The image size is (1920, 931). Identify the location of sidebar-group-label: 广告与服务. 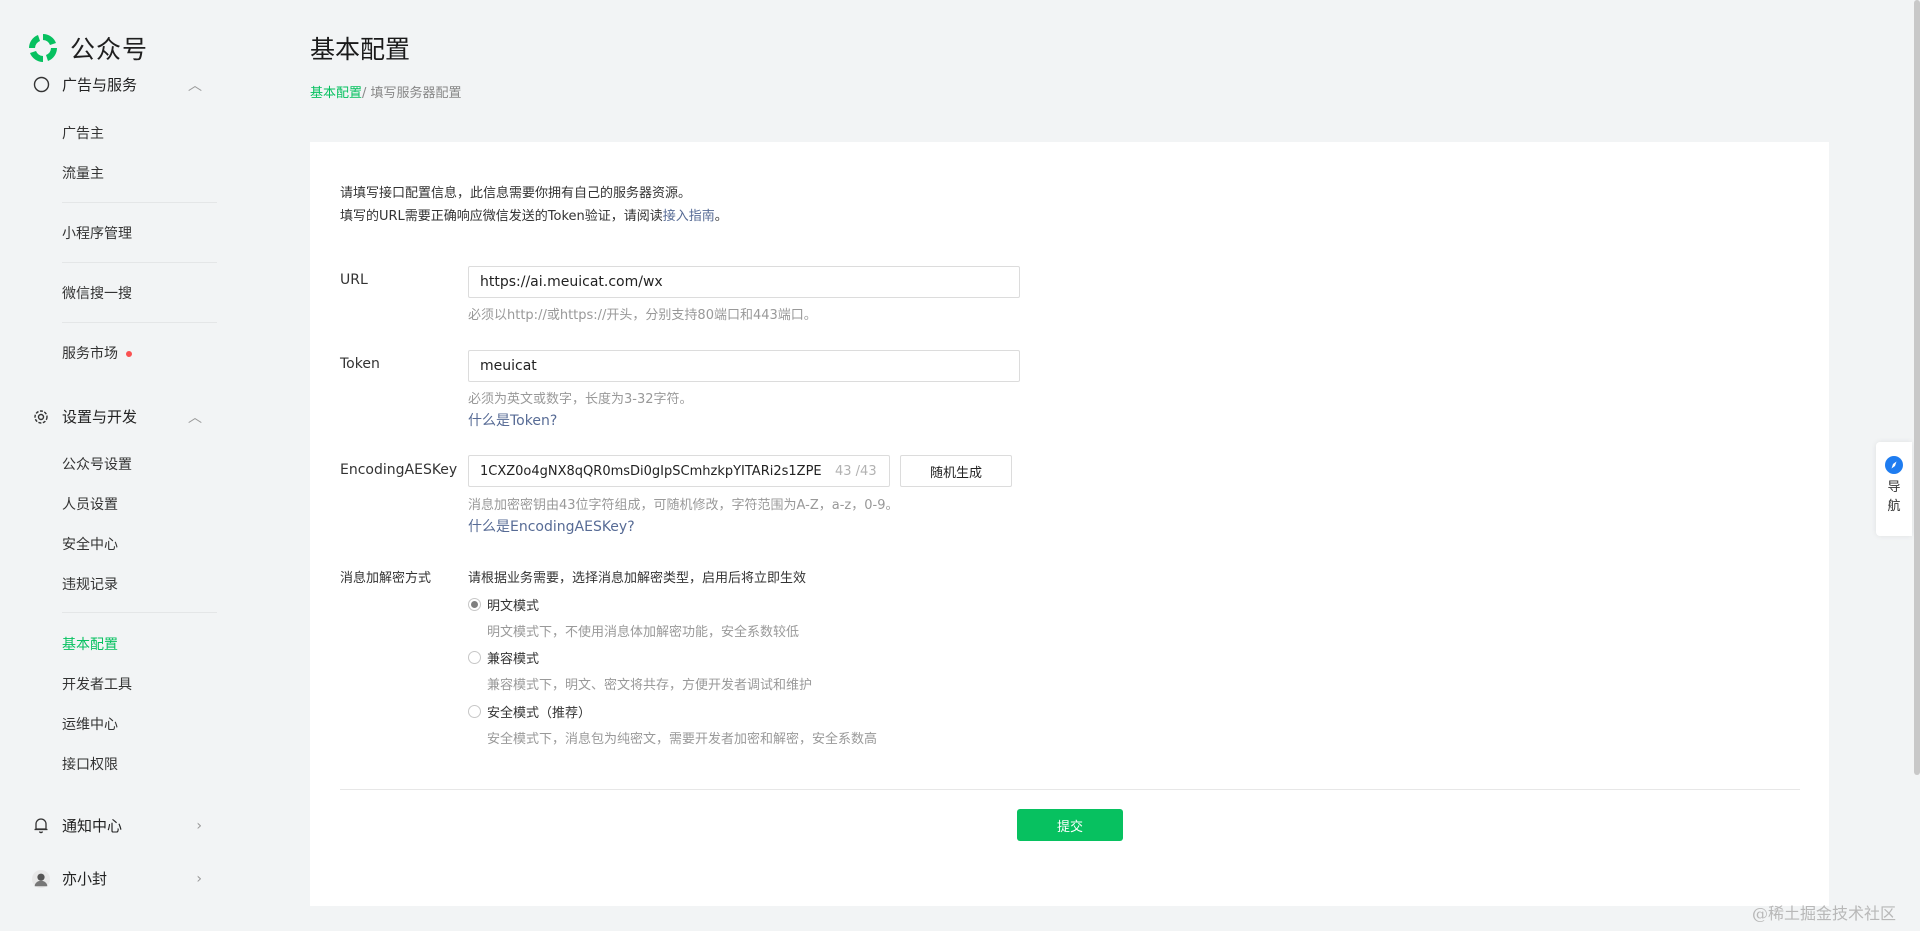
(100, 85).